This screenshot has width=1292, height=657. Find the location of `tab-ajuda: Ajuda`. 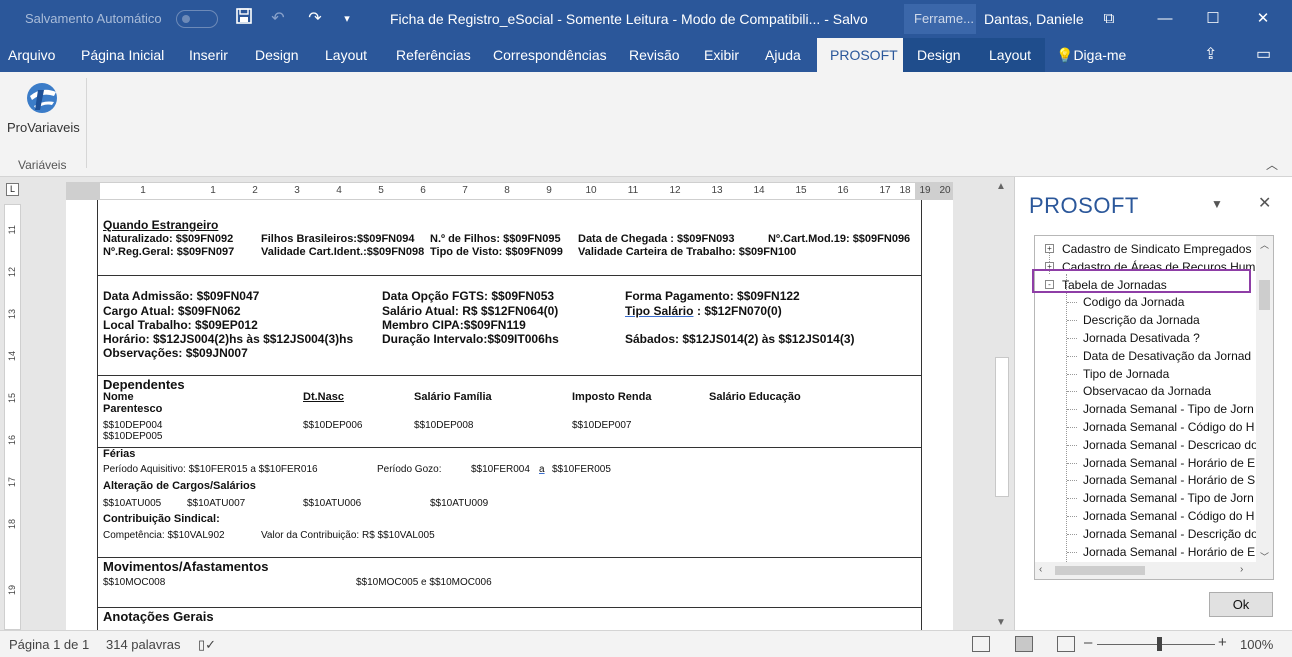

tab-ajuda: Ajuda is located at coordinates (783, 55).